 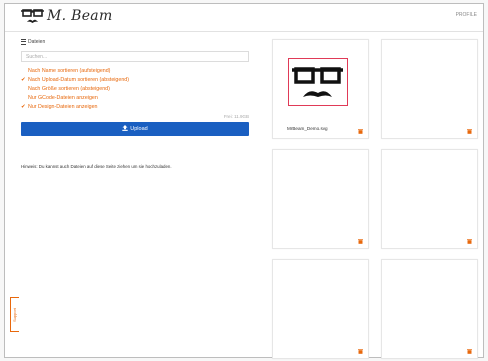 I want to click on option-text: Nach Größe sortieren (absteigend), so click(x=69, y=89).